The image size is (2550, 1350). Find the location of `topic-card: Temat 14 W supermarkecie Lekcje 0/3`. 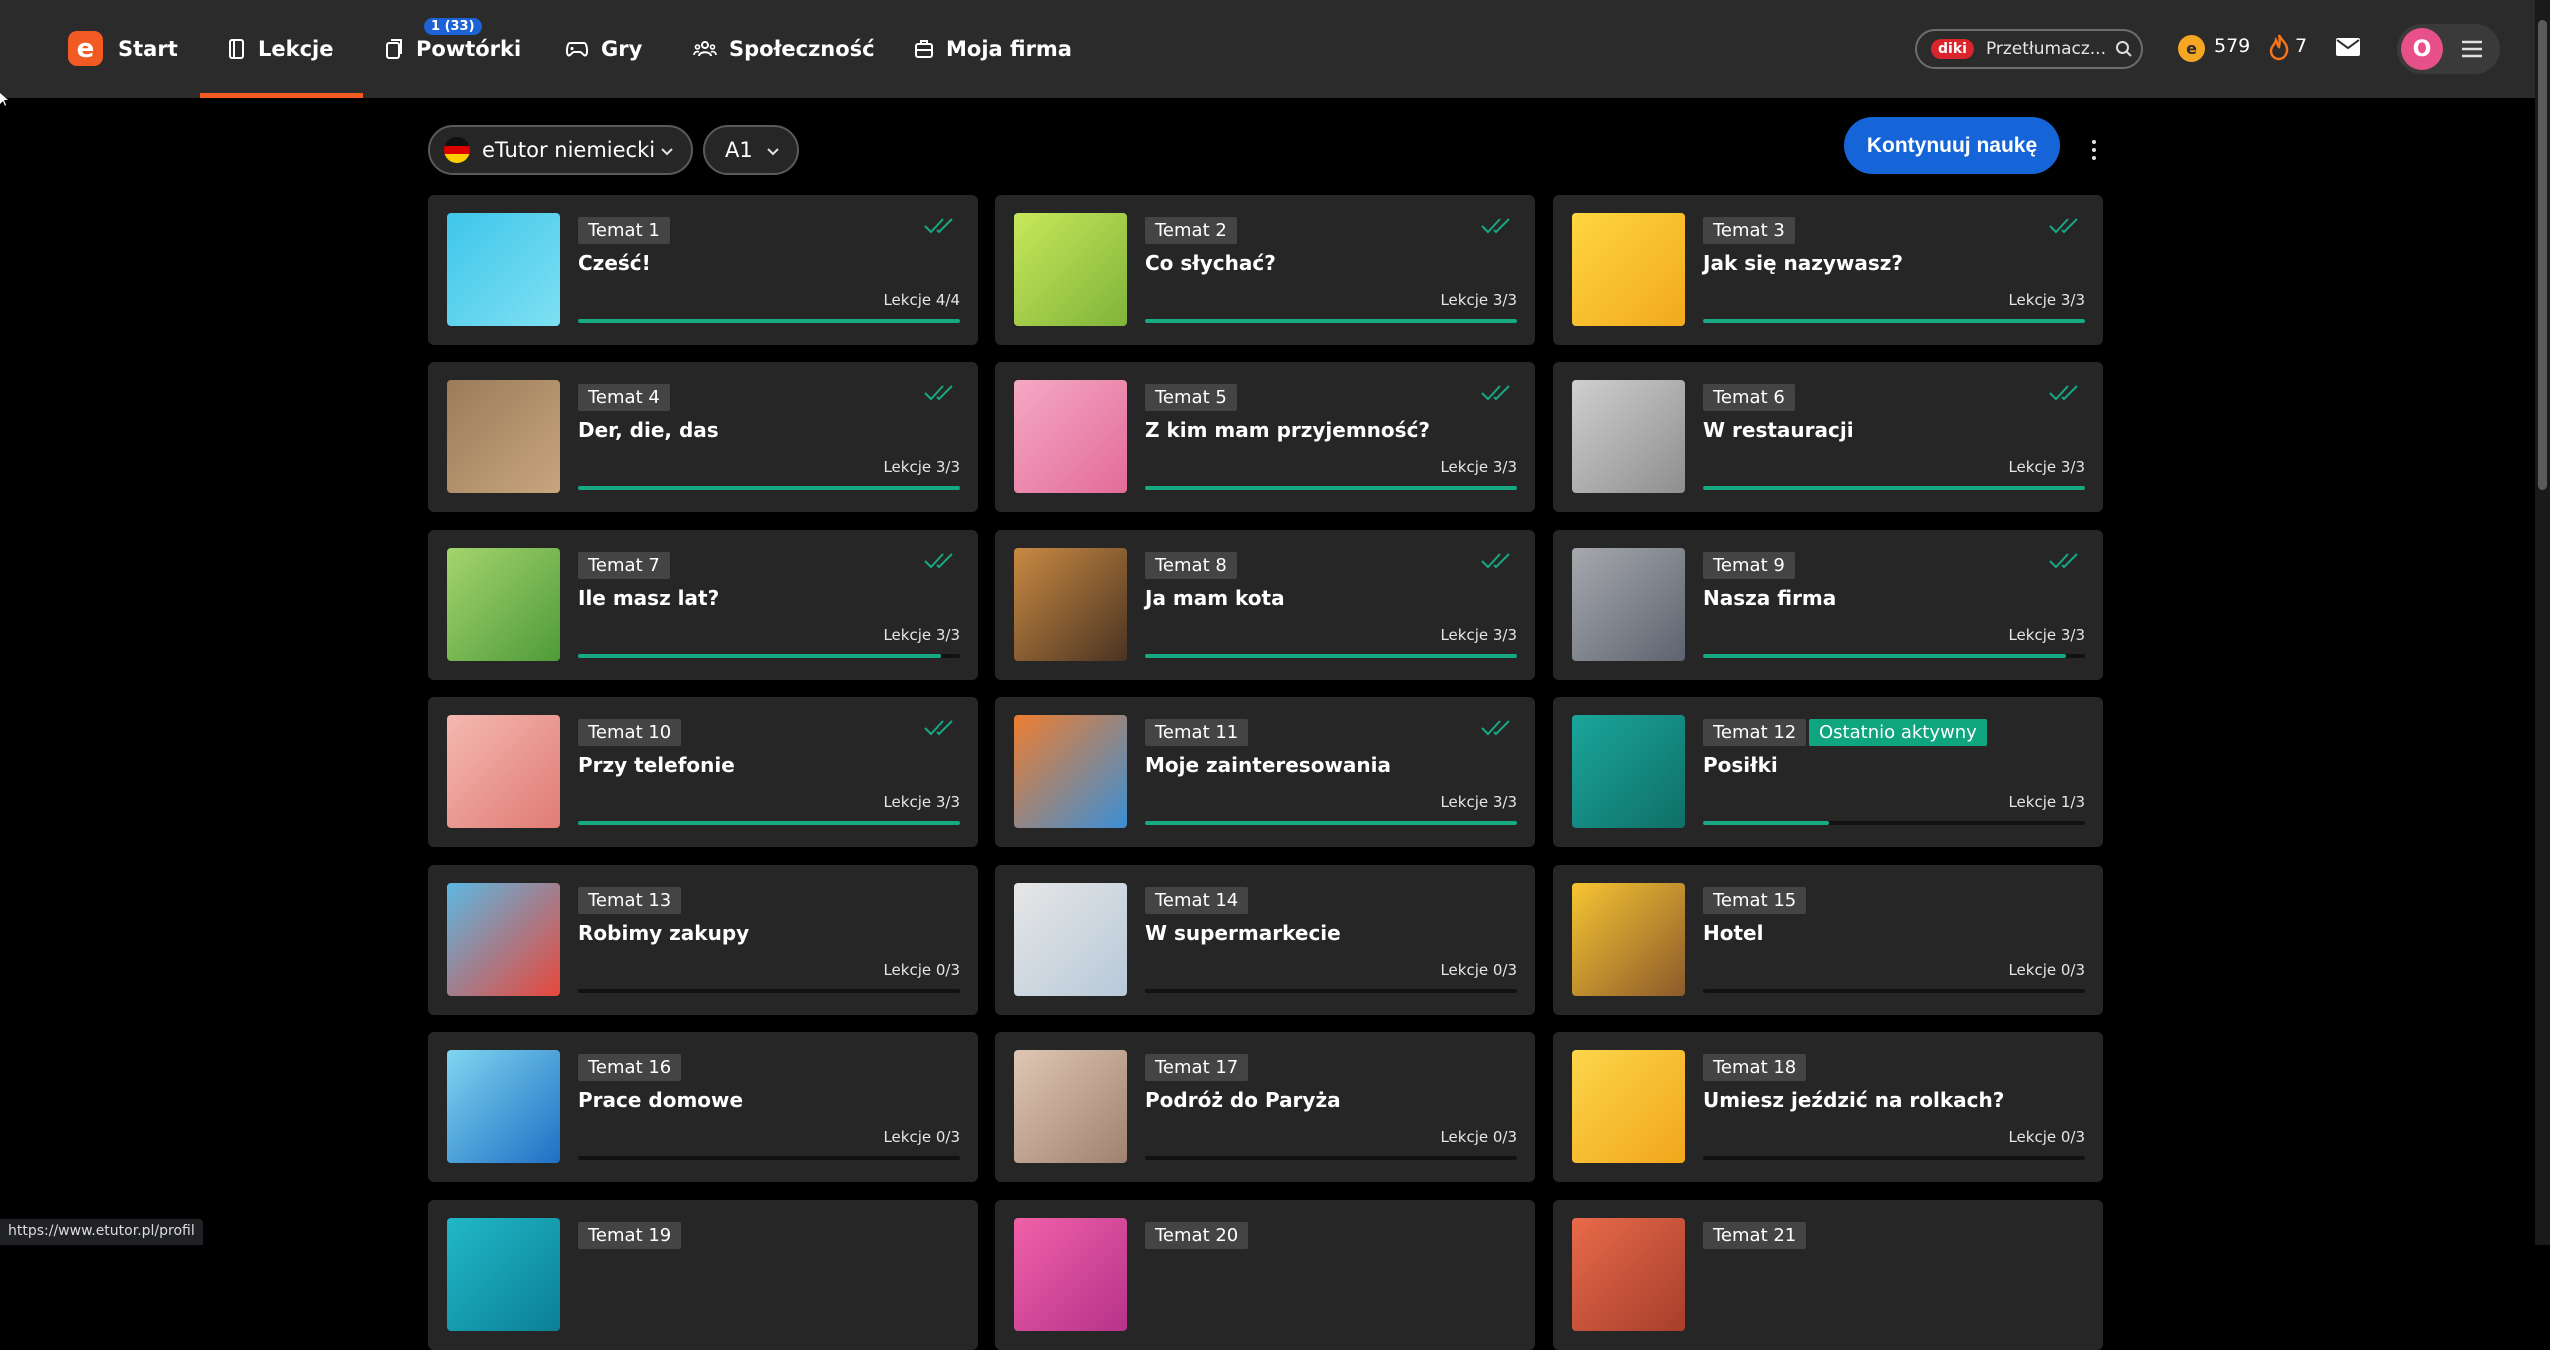

topic-card: Temat 14 W supermarkecie Lekcje 0/3 is located at coordinates (1265, 940).